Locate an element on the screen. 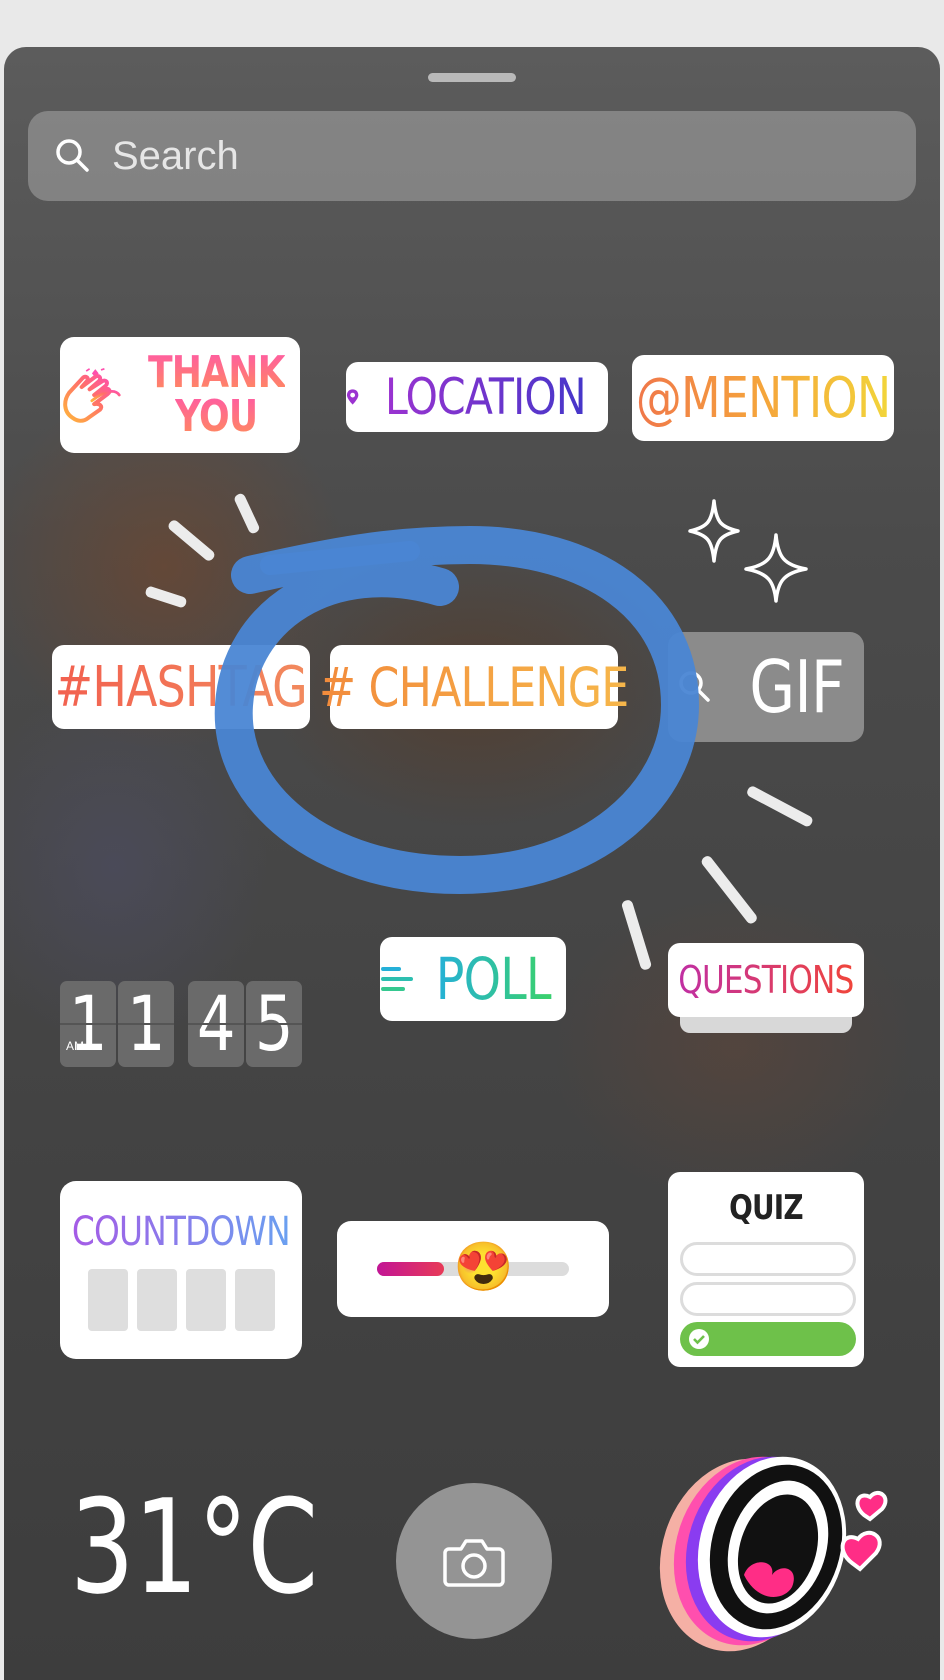 Image resolution: width=944 pixels, height=1680 pixels. search-bar is located at coordinates (472, 156).